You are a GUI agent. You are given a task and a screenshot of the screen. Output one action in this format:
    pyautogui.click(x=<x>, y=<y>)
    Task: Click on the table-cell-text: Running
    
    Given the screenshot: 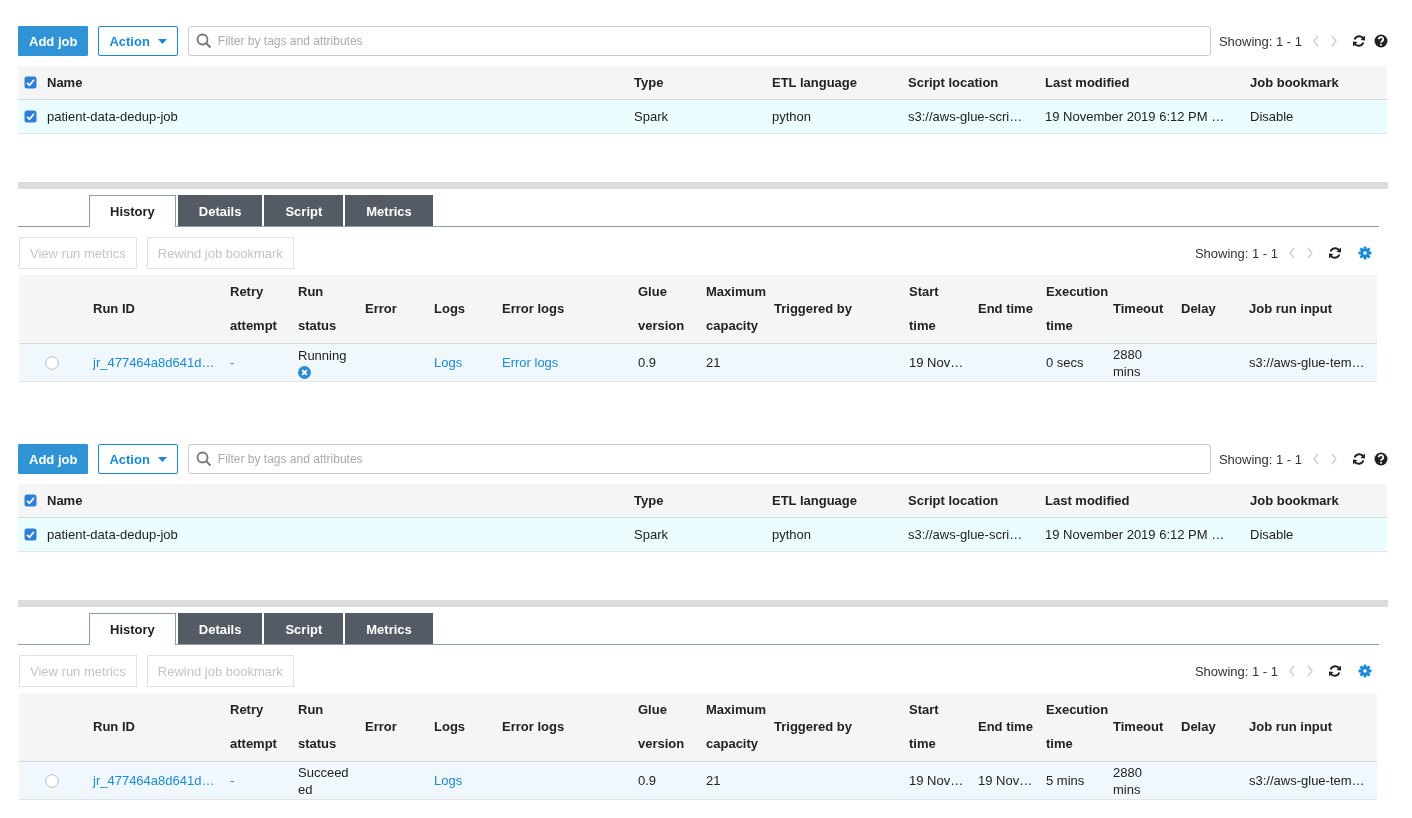 What is the action you would take?
    pyautogui.click(x=323, y=355)
    